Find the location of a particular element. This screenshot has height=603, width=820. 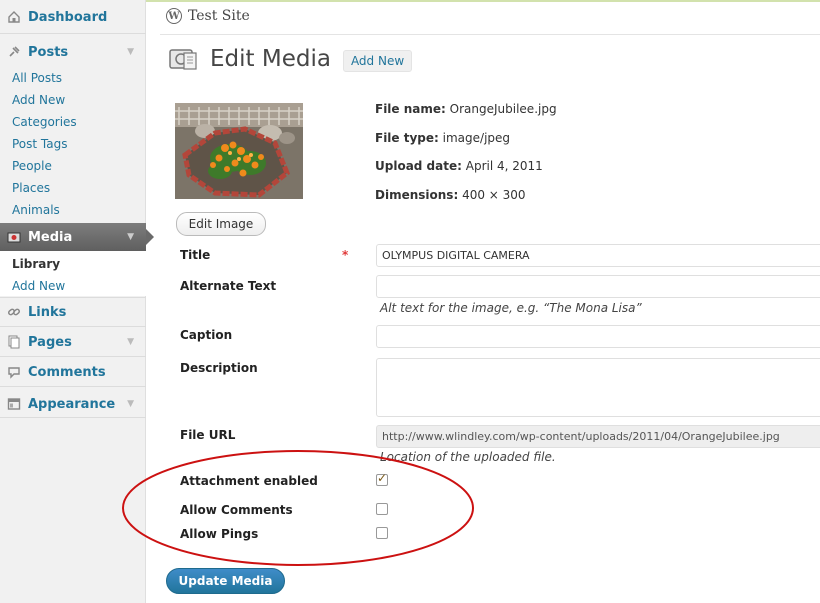

menu-appearance: Appearance ▼ is located at coordinates (73, 404).